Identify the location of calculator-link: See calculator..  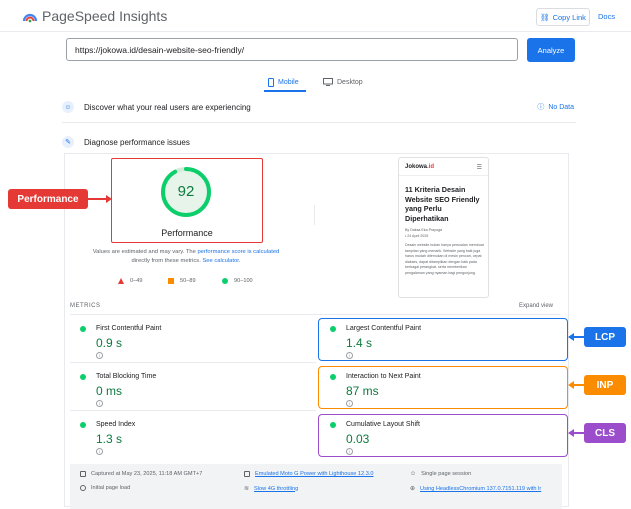
(221, 261).